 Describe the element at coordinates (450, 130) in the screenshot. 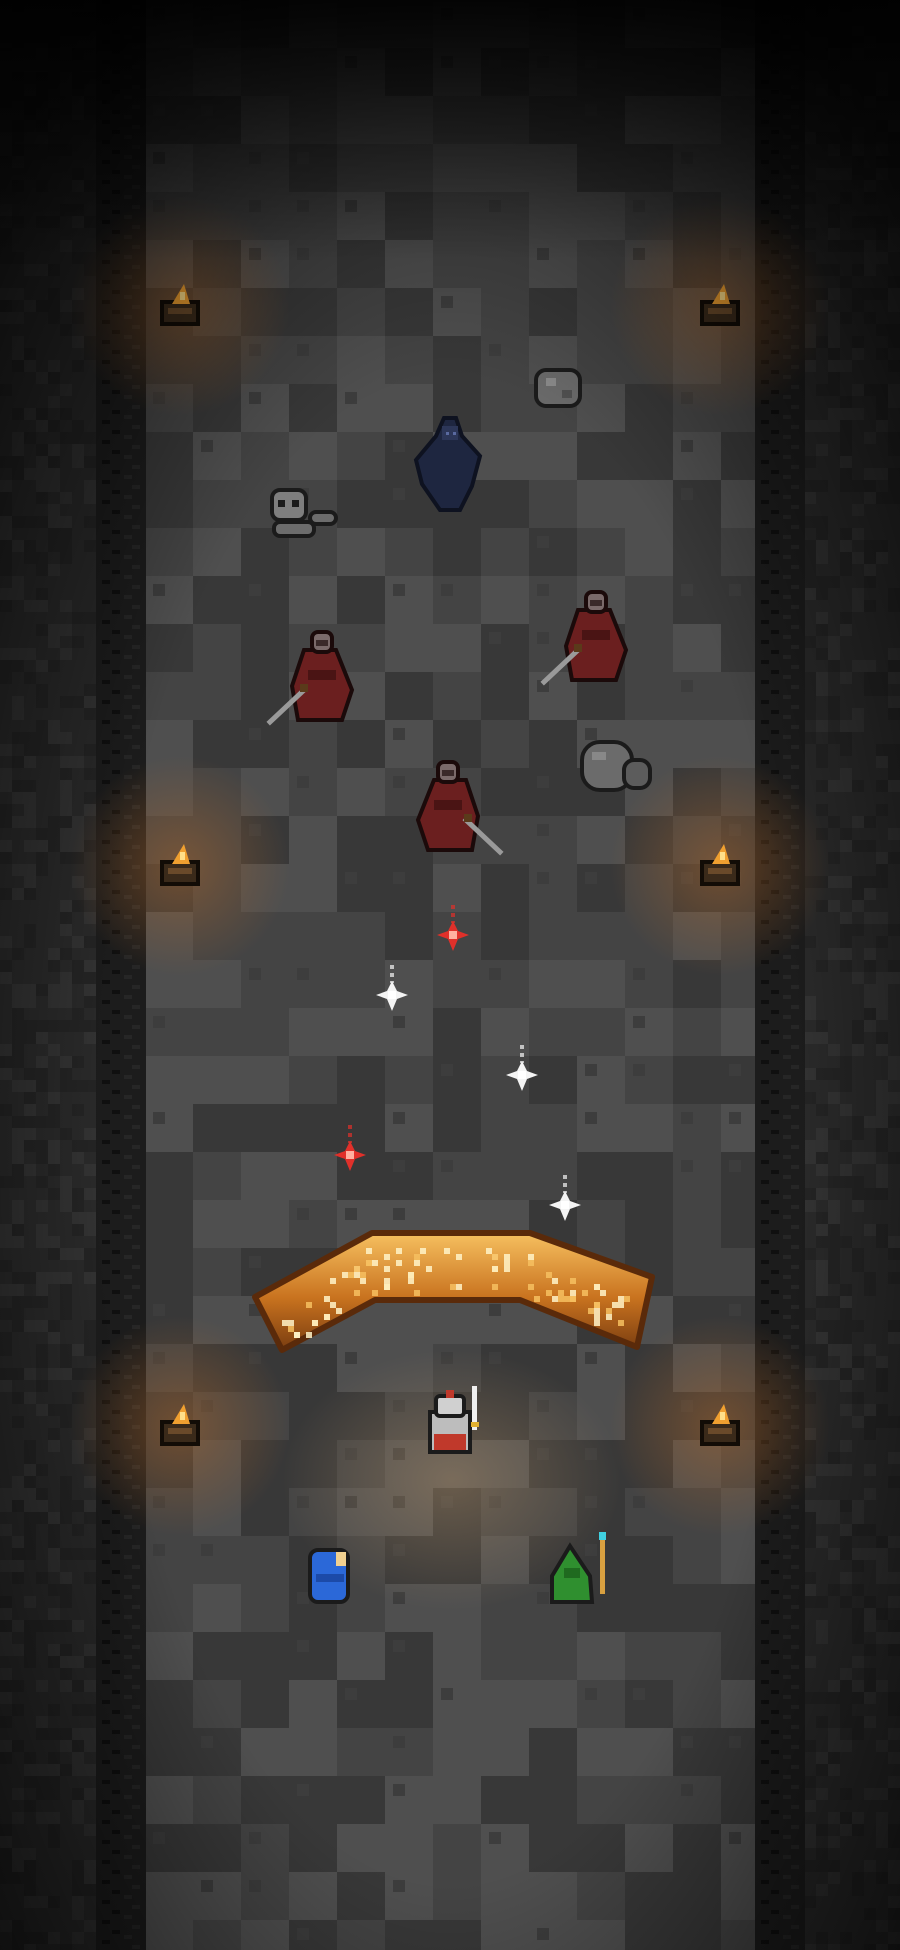

I see `top-darkness` at that location.